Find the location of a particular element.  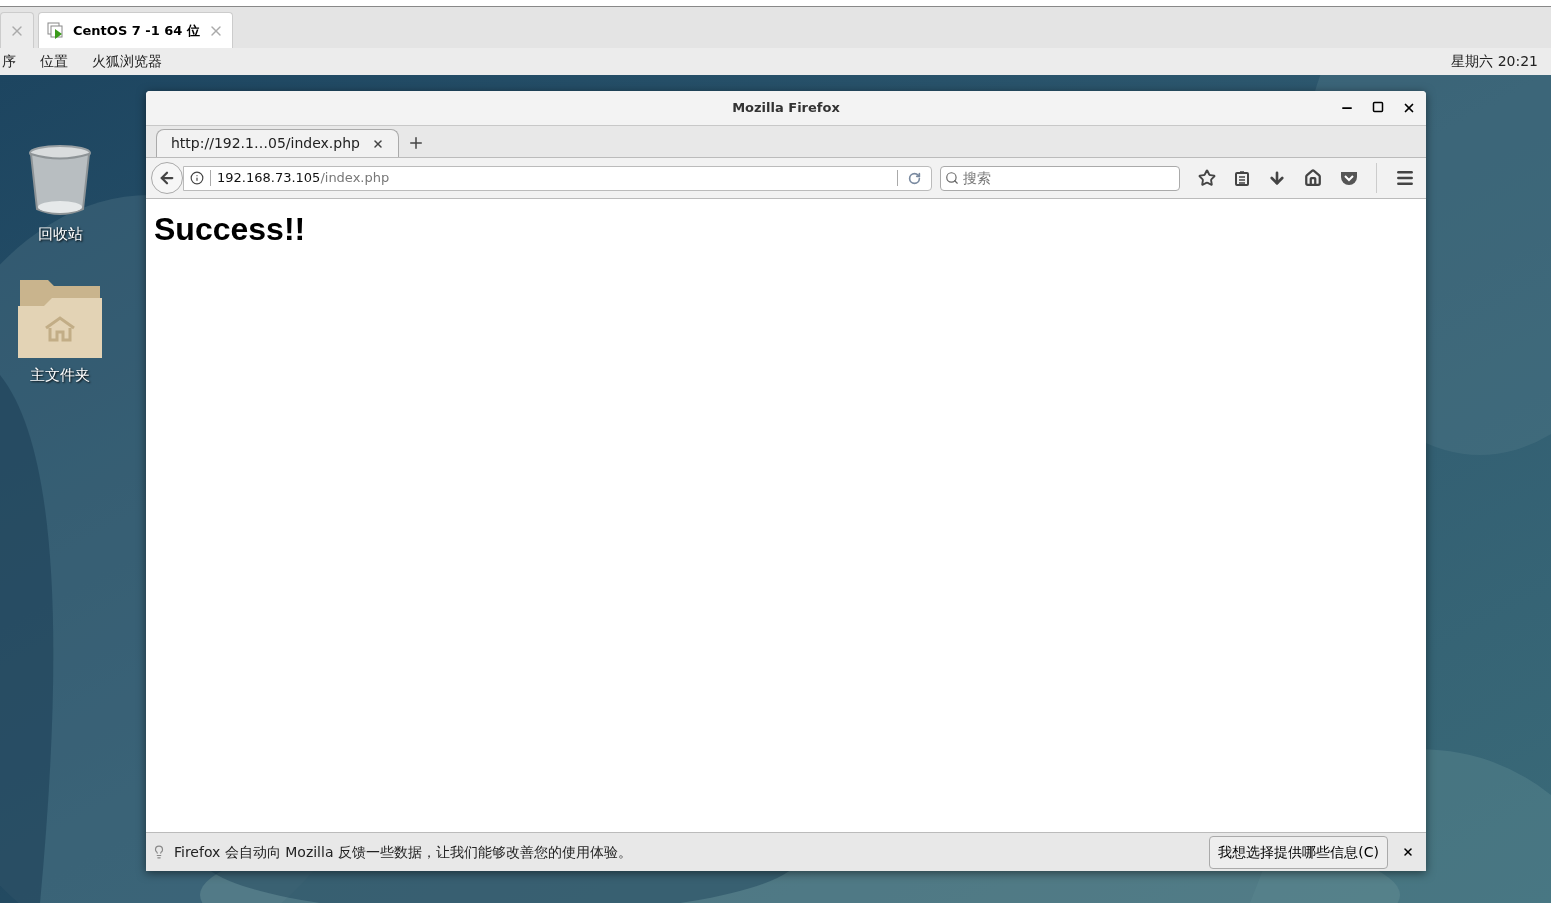

lightbulb-icon is located at coordinates (159, 852).